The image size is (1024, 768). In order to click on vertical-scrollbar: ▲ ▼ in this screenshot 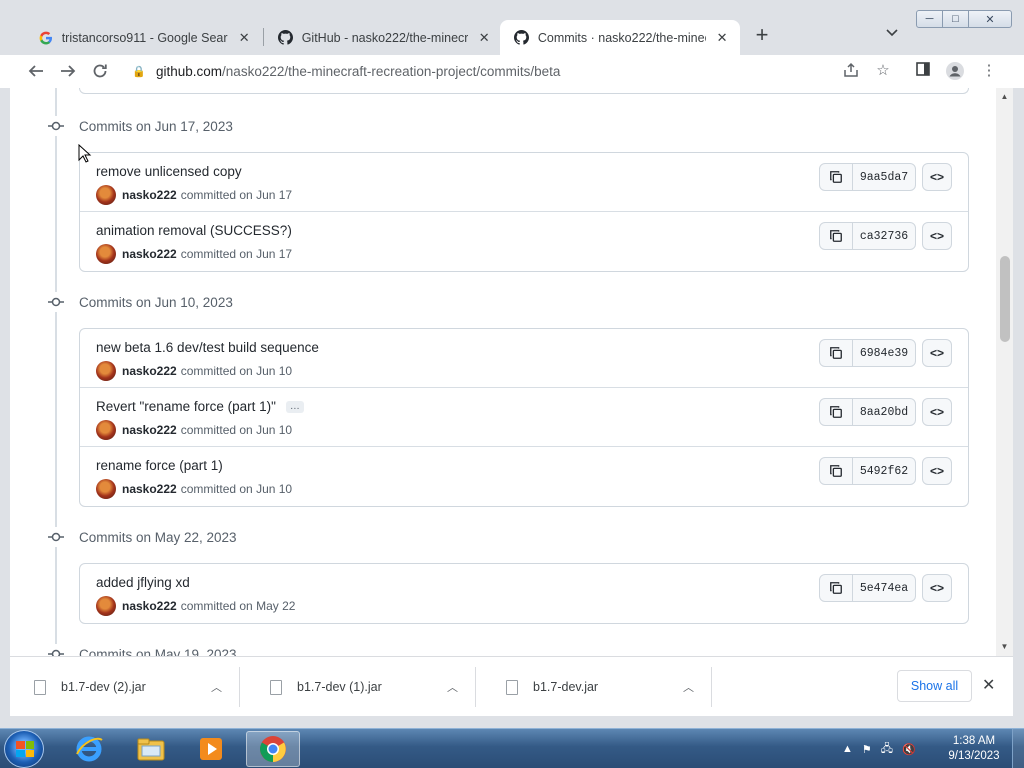, I will do `click(1004, 372)`.